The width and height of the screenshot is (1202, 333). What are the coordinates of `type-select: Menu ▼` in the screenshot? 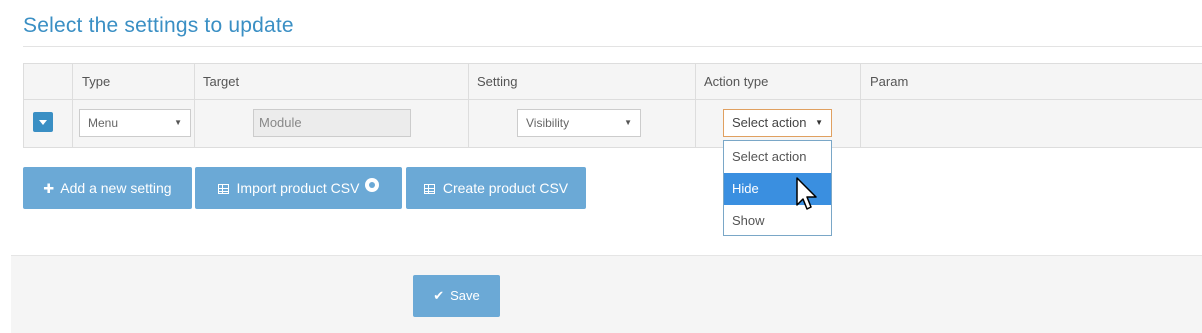 It's located at (135, 123).